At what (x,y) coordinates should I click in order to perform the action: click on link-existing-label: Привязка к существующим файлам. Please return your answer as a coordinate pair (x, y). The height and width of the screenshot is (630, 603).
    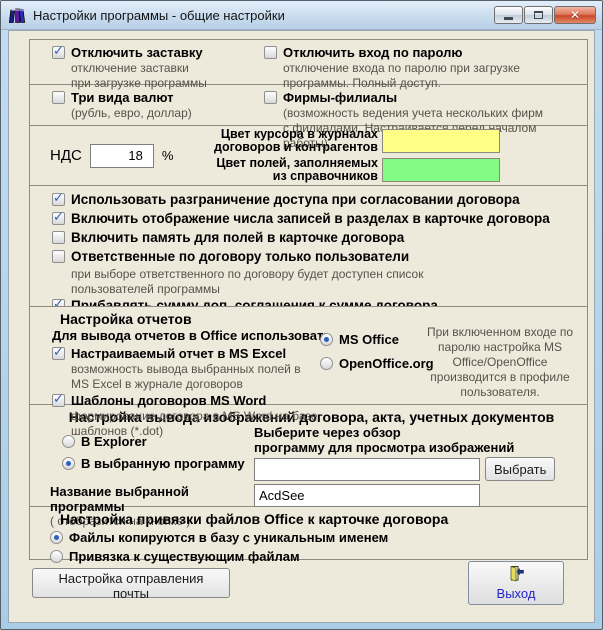
    Looking at the image, I should click on (184, 556).